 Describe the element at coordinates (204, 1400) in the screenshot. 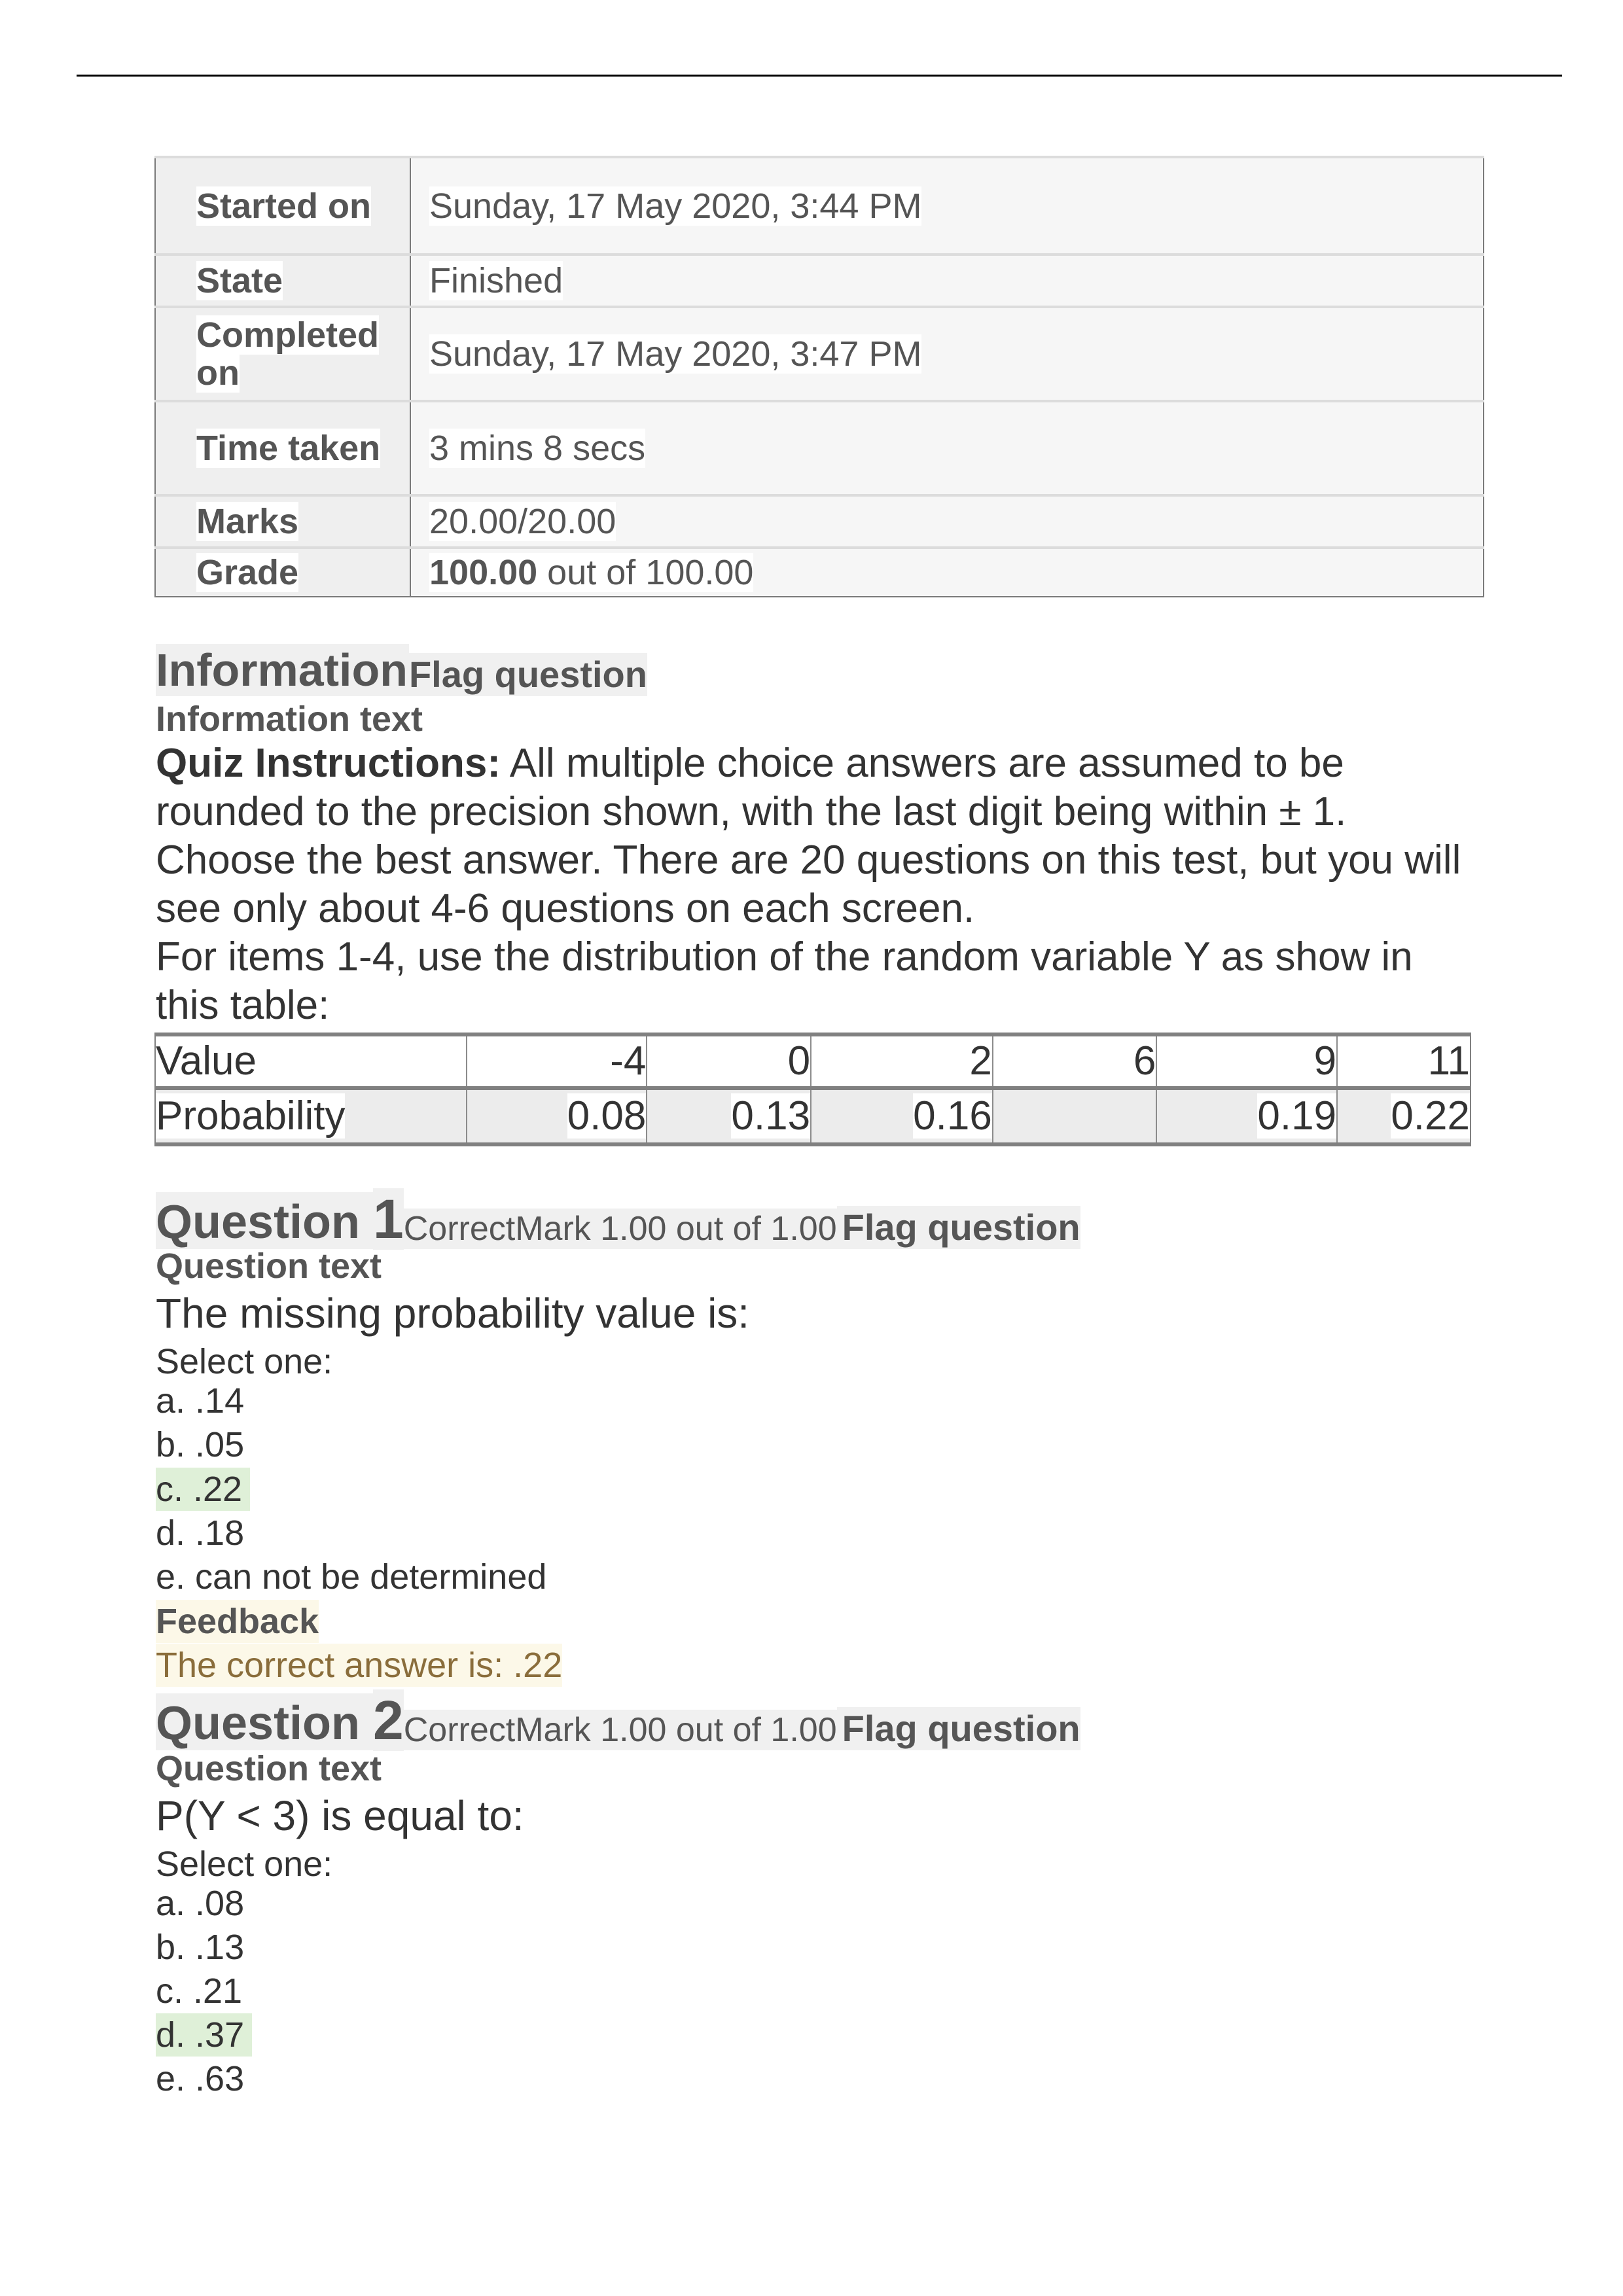

I see `answer-option: a. .14` at that location.